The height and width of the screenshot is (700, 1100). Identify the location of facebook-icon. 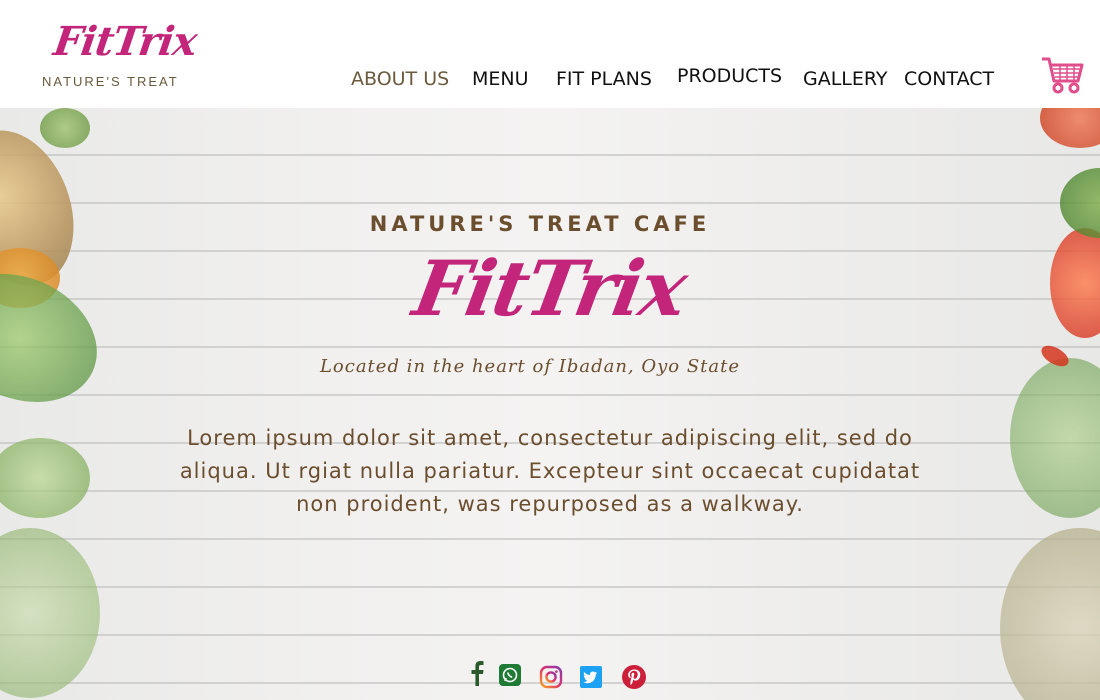
(477, 675).